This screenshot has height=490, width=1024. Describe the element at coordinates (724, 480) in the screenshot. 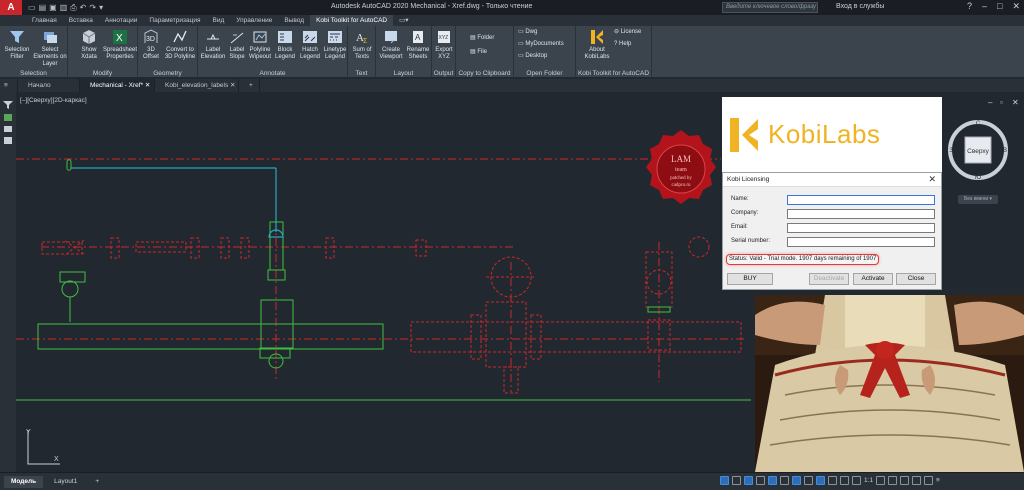

I see `grid-toggle-icon` at that location.